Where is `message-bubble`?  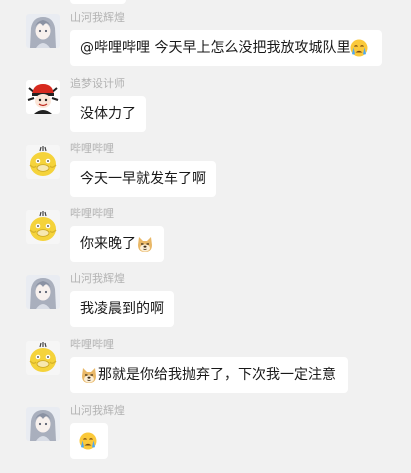
message-bubble is located at coordinates (89, 441).